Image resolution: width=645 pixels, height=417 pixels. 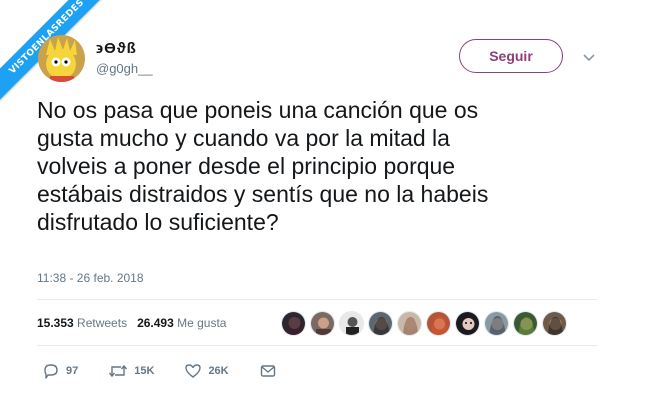 What do you see at coordinates (511, 56) in the screenshot?
I see `follow-button: Seguir` at bounding box center [511, 56].